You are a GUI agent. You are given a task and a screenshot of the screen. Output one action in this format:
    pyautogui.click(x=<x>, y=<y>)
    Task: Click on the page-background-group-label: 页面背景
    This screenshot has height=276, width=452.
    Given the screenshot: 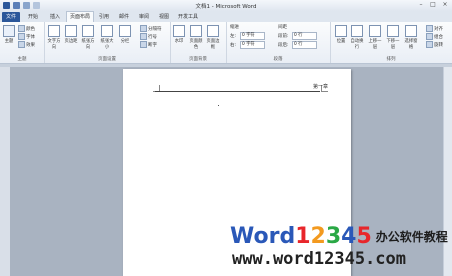 What is the action you would take?
    pyautogui.click(x=198, y=59)
    